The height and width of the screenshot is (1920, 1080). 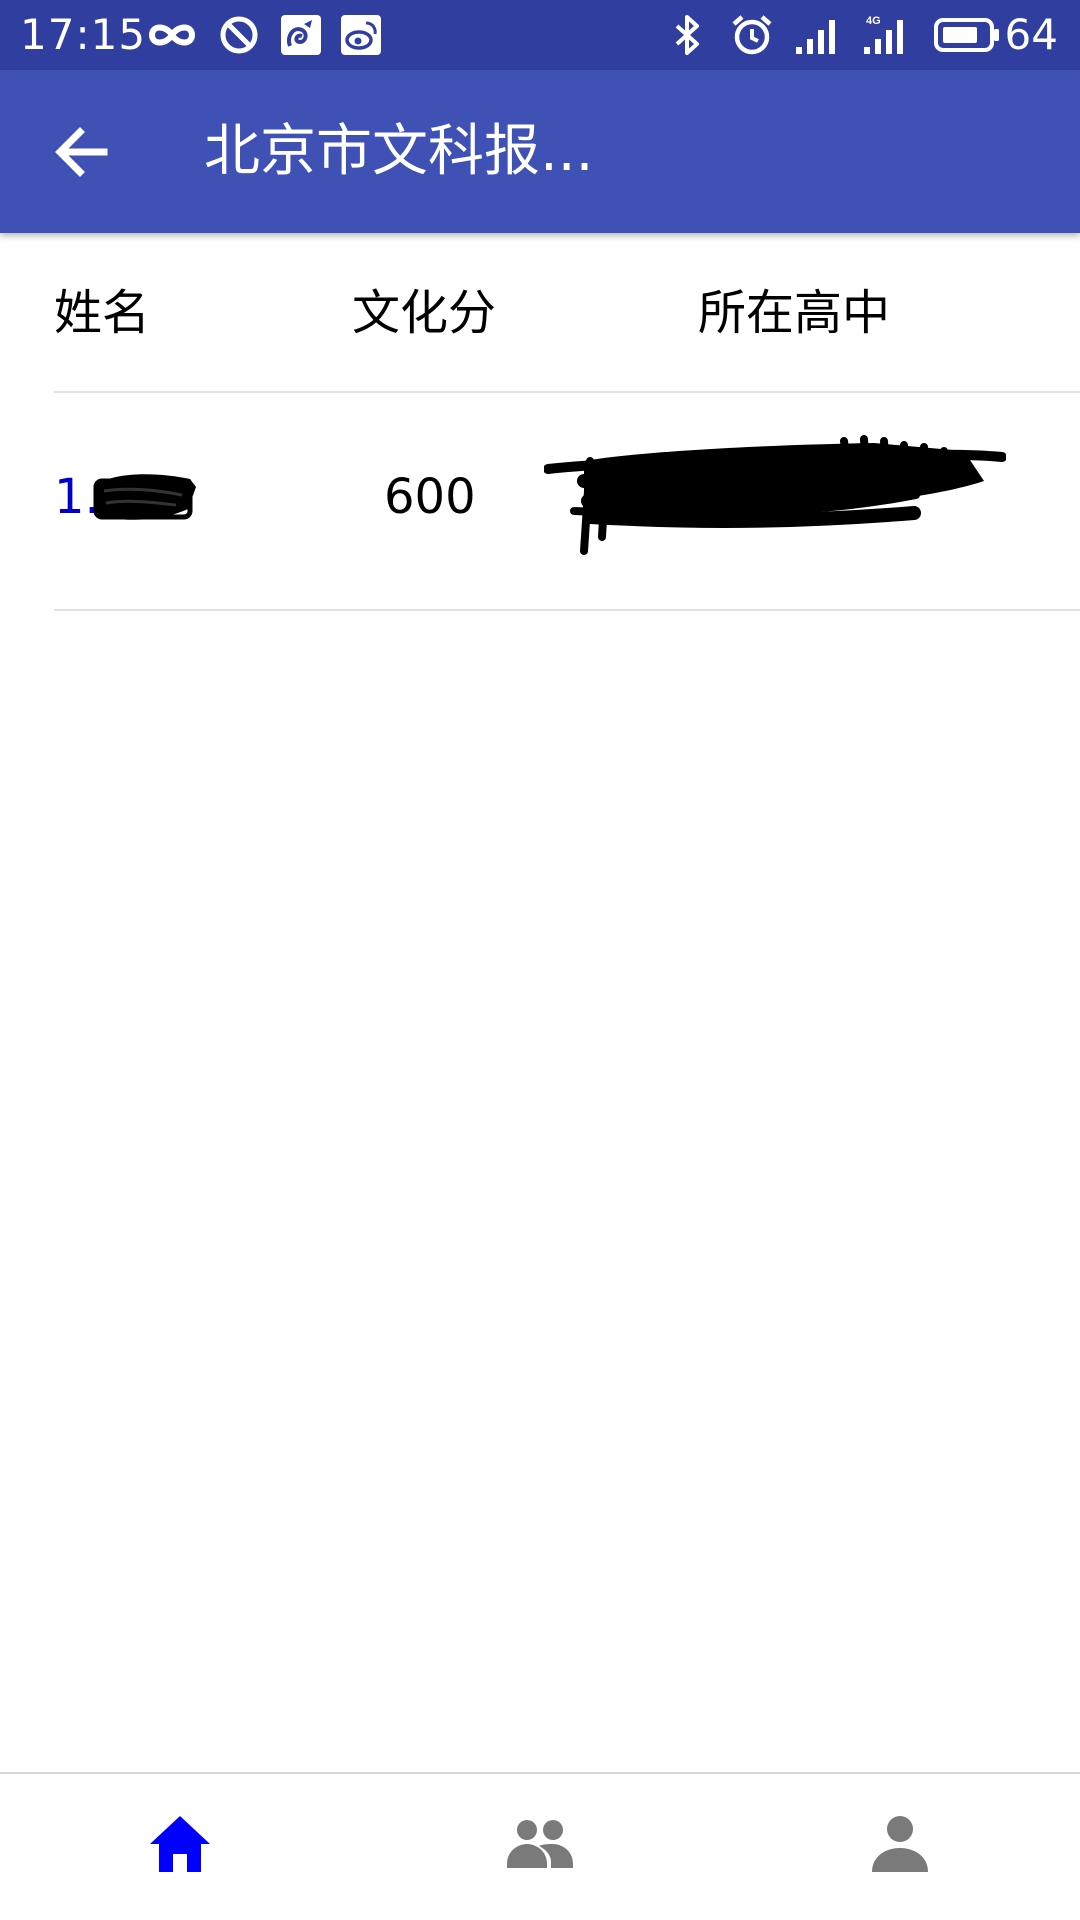 I want to click on person-icon, so click(x=900, y=1844).